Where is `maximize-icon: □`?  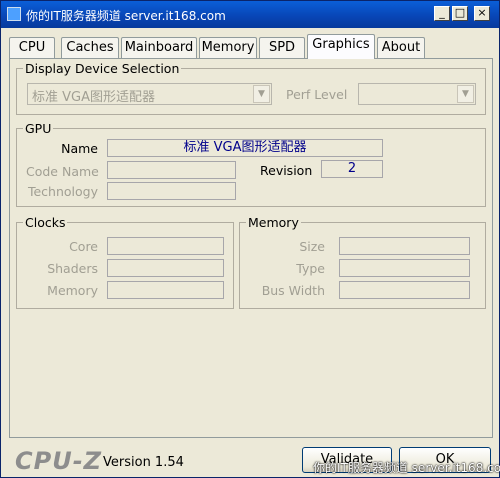
maximize-icon: □ is located at coordinates (460, 12).